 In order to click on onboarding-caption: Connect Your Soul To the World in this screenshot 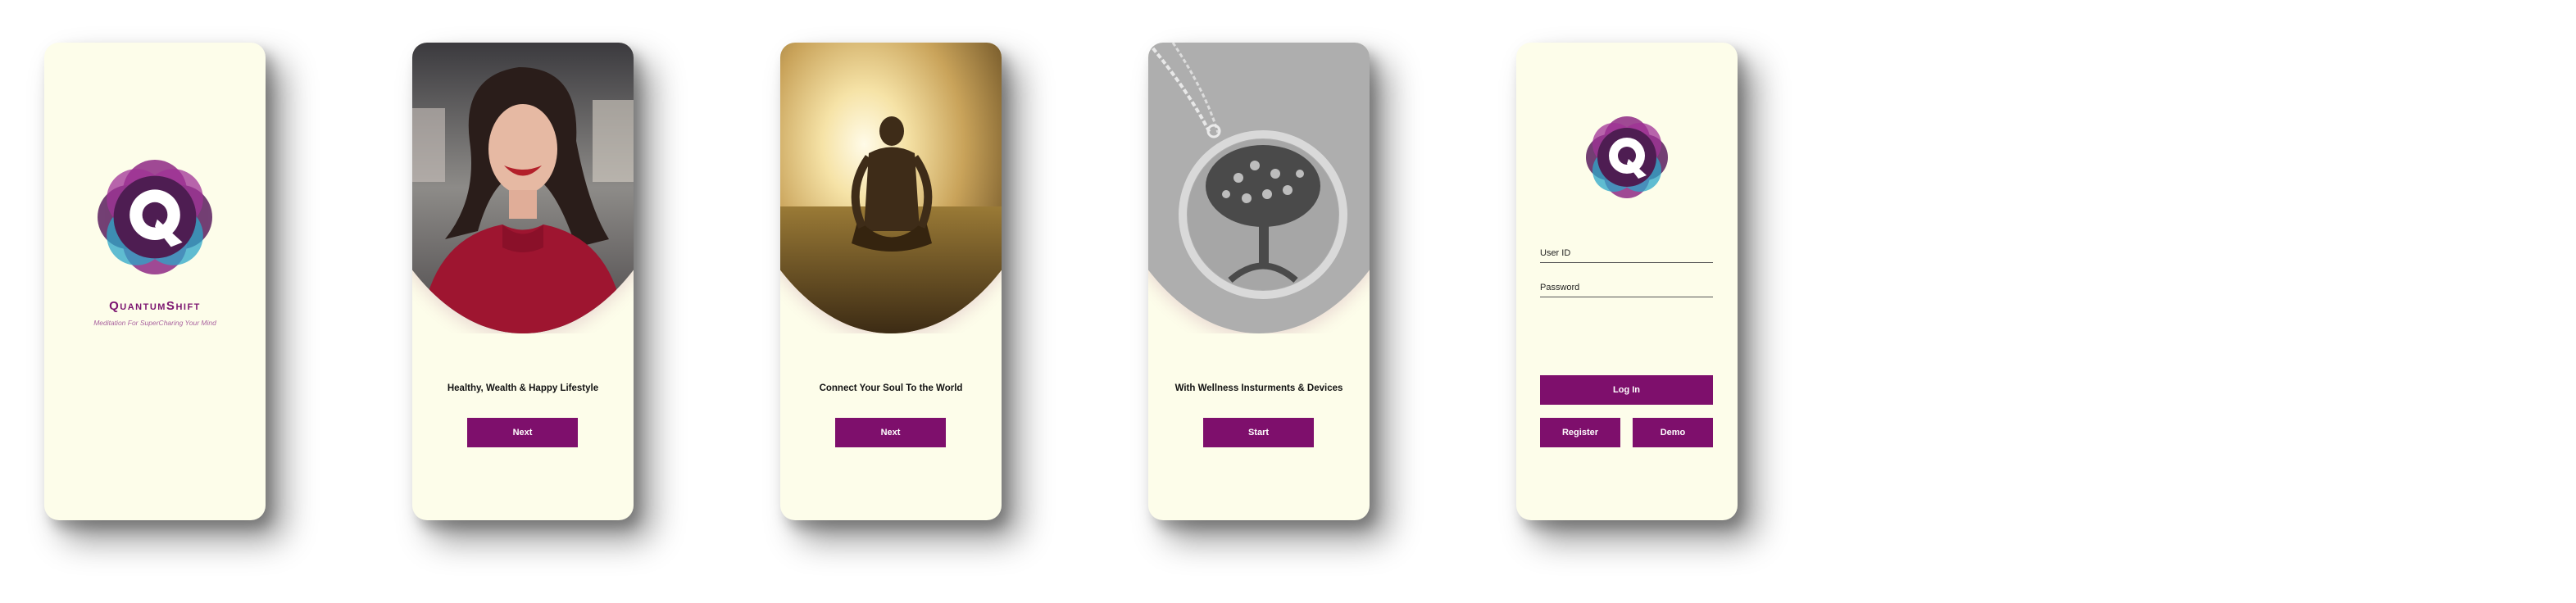, I will do `click(891, 388)`.